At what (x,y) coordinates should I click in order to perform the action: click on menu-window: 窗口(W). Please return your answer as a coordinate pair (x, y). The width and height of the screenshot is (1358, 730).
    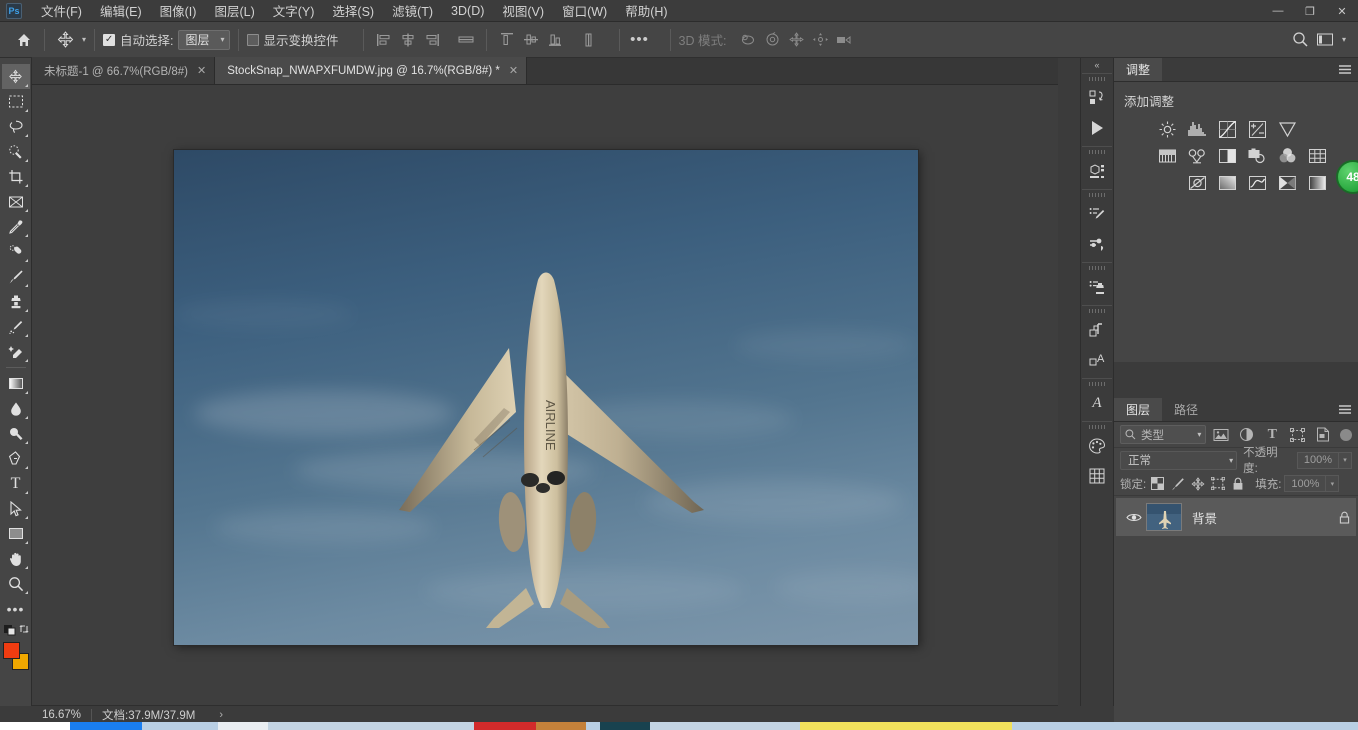
    Looking at the image, I should click on (584, 11).